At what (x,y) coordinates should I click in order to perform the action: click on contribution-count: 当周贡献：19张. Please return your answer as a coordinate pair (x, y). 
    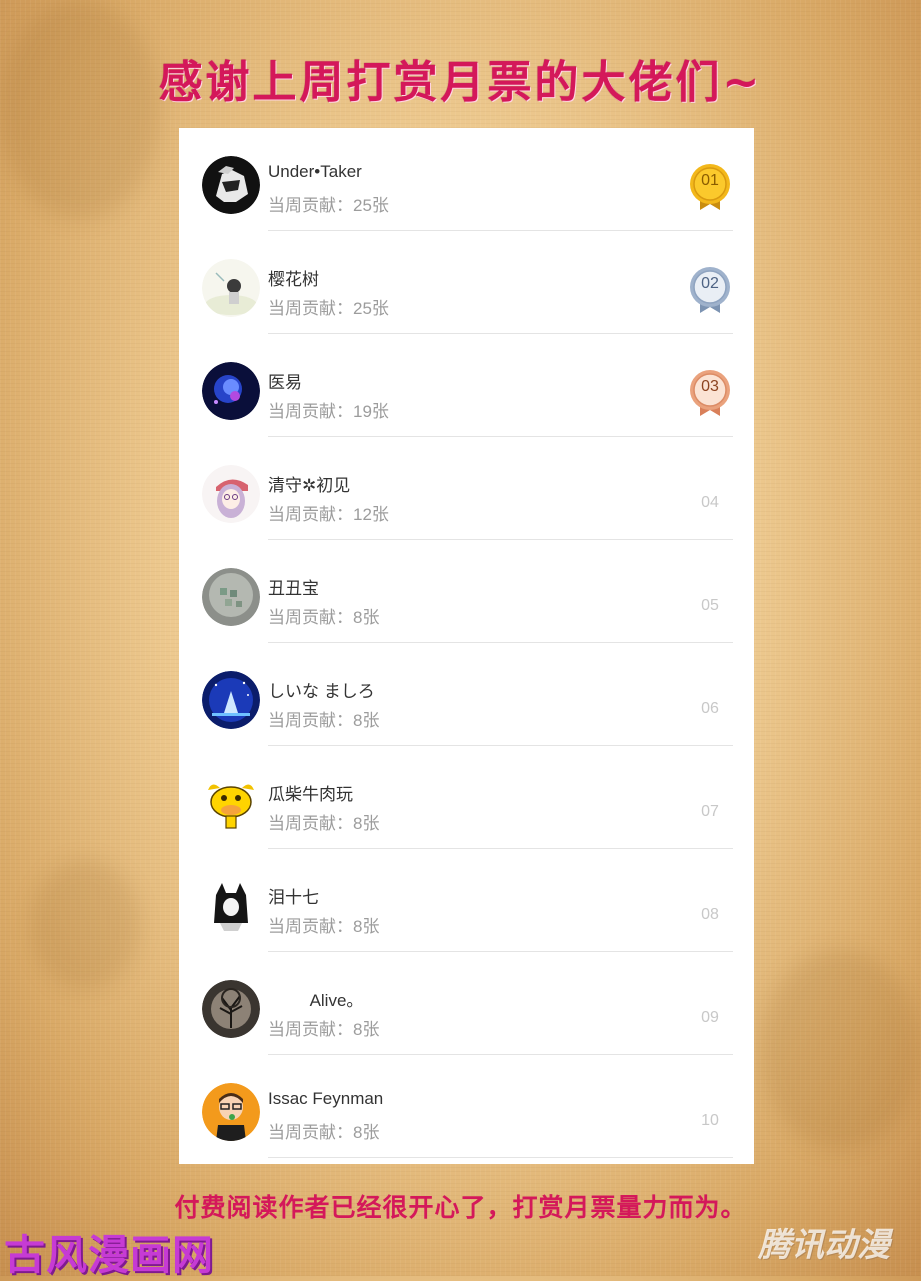
    Looking at the image, I should click on (328, 411).